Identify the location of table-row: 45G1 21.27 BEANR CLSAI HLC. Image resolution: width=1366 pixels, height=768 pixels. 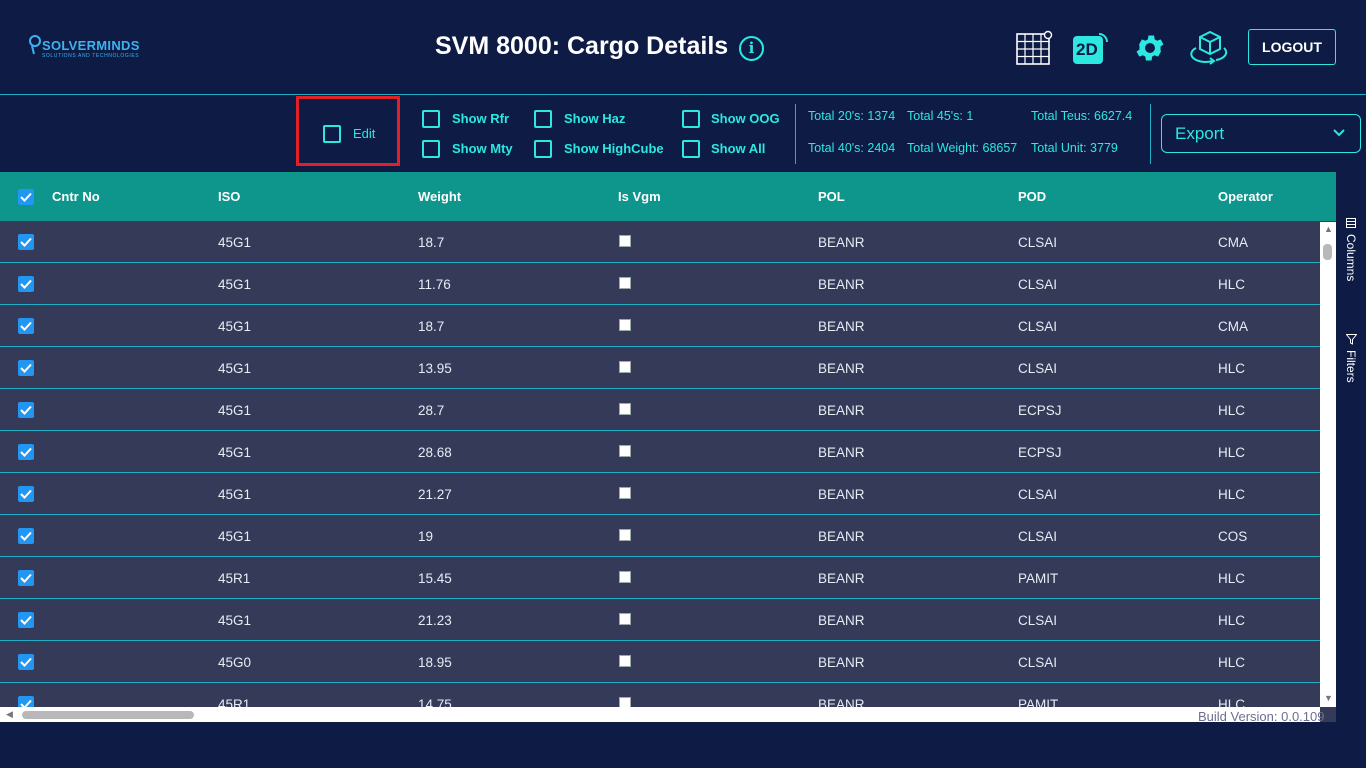
(660, 494).